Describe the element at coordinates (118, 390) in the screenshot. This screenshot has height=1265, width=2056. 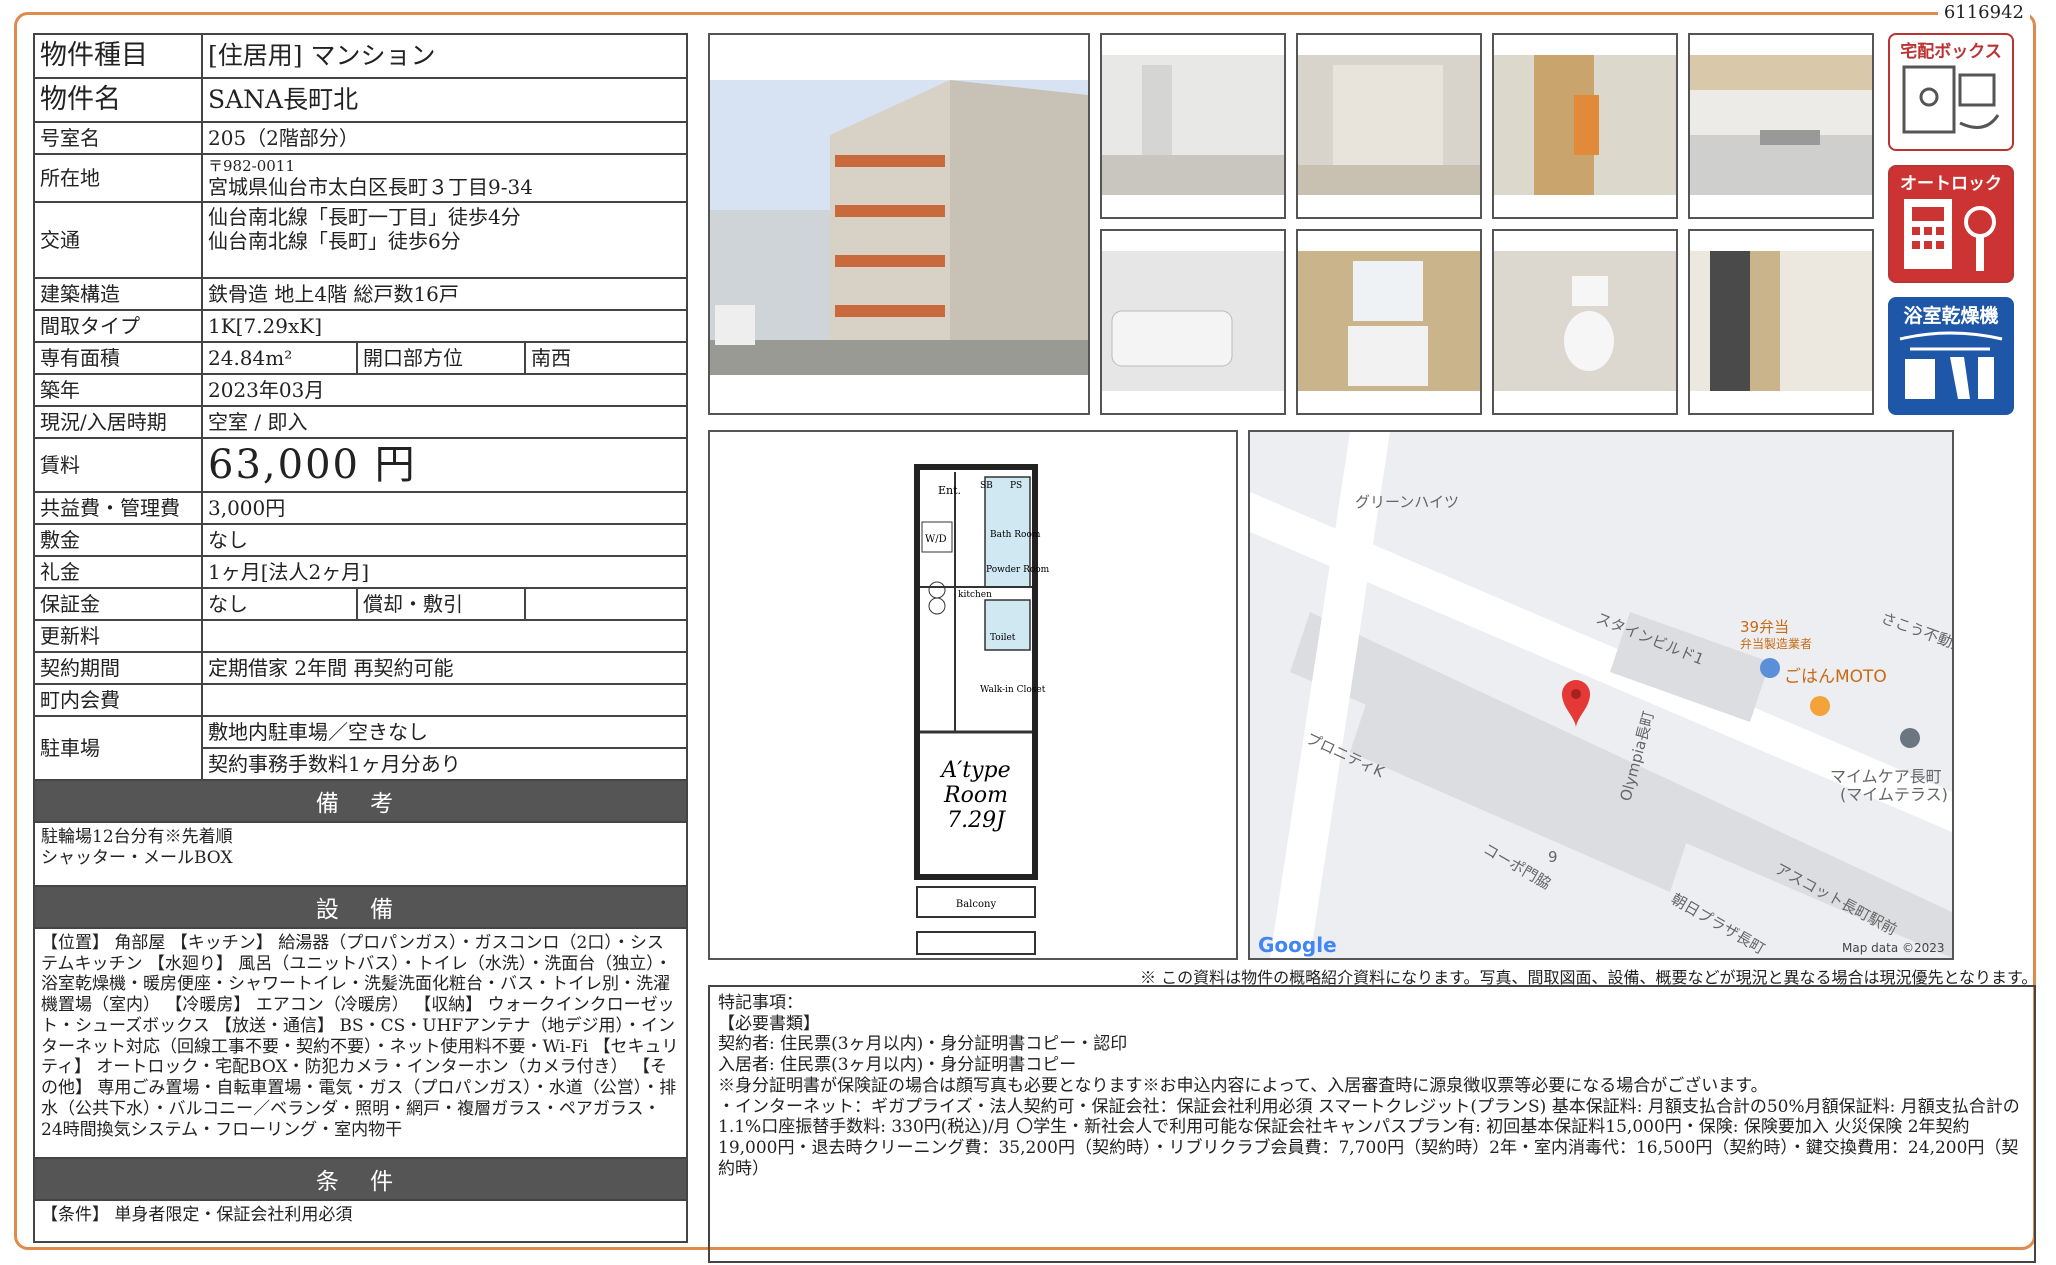
I see `built-label: 築年` at that location.